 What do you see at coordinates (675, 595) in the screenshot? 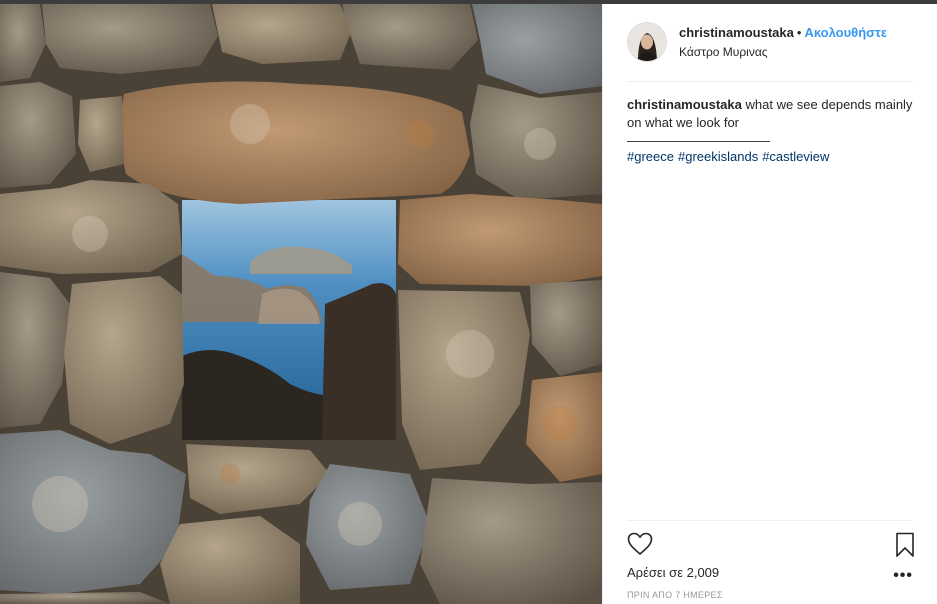
I see `post-timestamp: ΠΡΙΝ ΑΠΟ 7 ΗΜΕΡΕΣ` at bounding box center [675, 595].